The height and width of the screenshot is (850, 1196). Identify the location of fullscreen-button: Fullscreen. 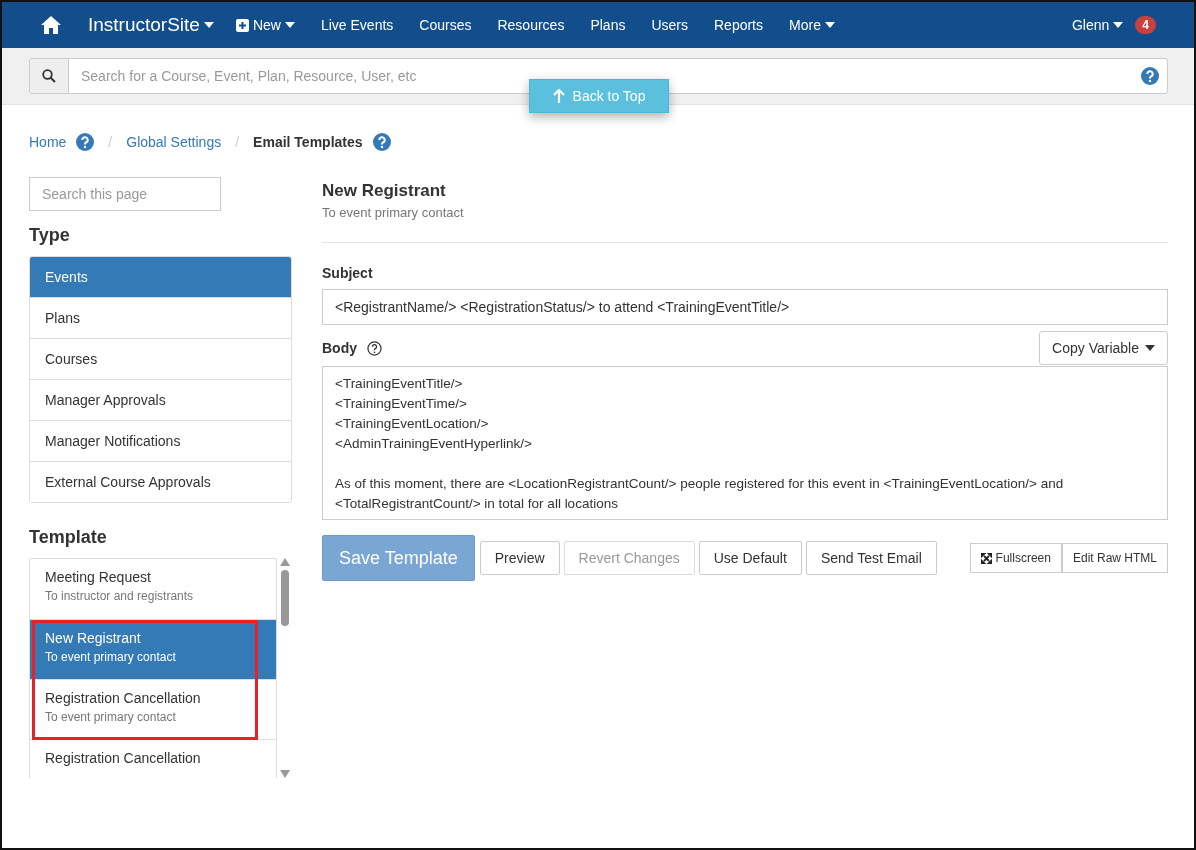
(1015, 558).